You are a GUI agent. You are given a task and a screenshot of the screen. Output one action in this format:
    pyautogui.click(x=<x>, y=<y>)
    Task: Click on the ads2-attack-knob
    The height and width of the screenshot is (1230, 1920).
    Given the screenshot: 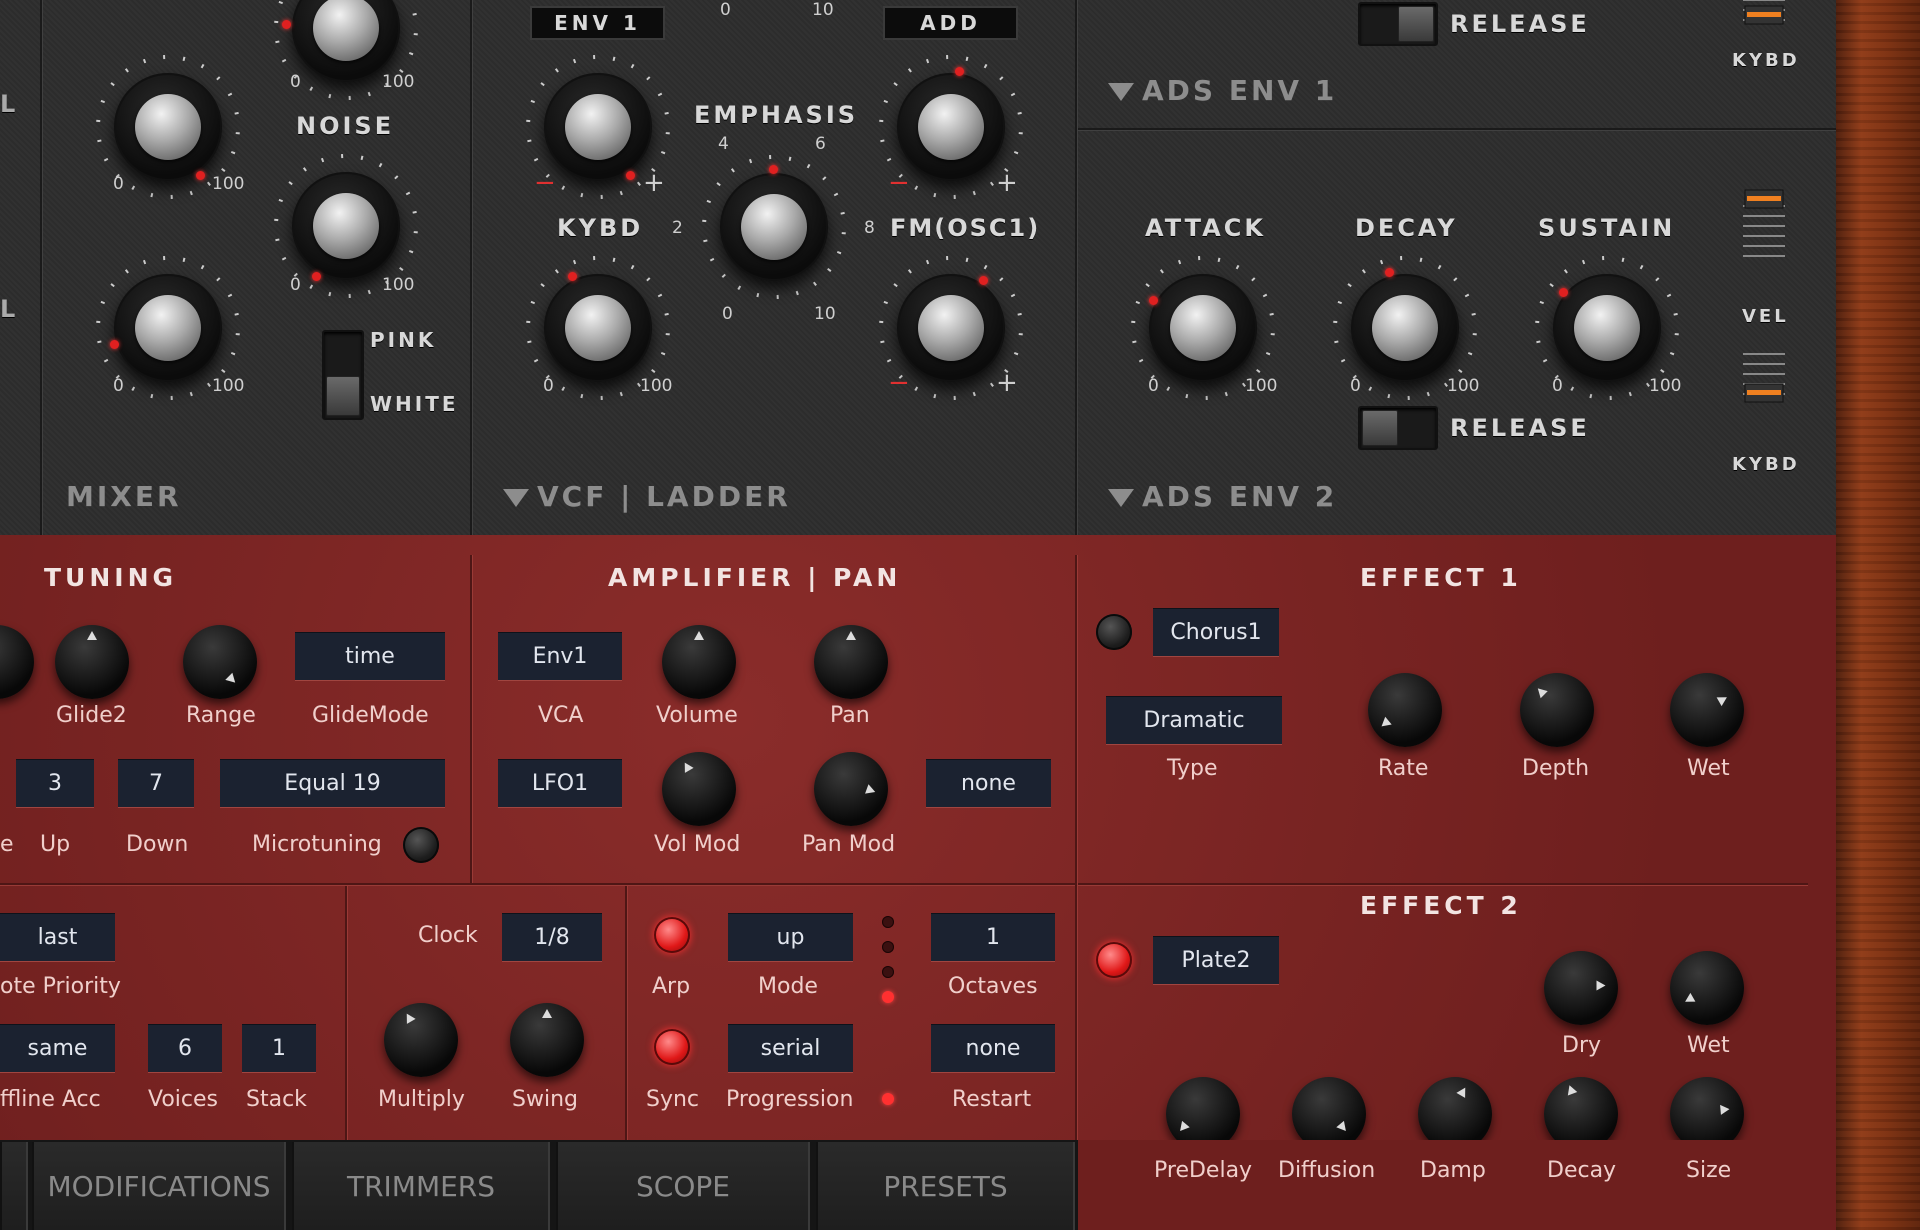 What is the action you would take?
    pyautogui.click(x=1203, y=328)
    